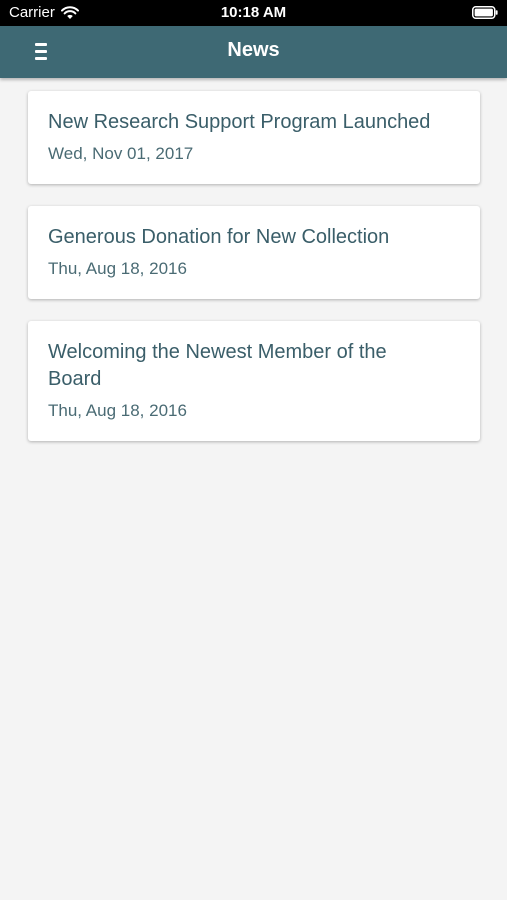  Describe the element at coordinates (219, 237) in the screenshot. I see `news-title: Generous Donation for New Collection` at that location.